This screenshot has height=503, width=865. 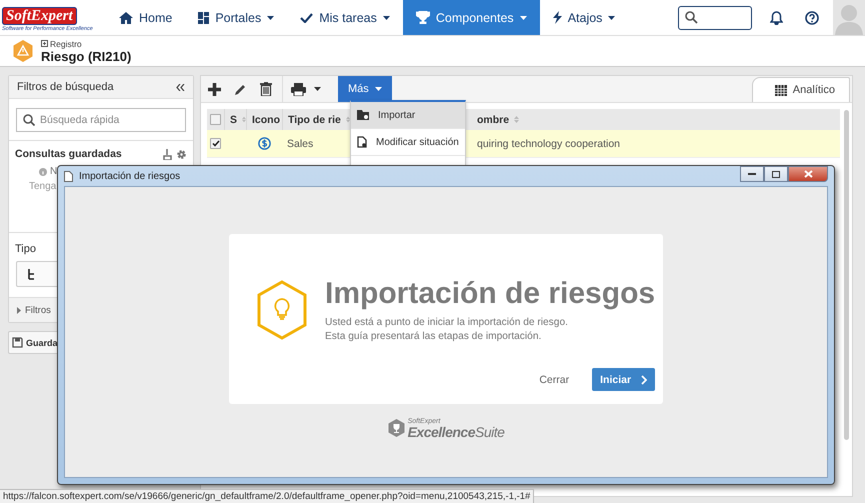 What do you see at coordinates (234, 120) in the screenshot?
I see `column-header: S` at bounding box center [234, 120].